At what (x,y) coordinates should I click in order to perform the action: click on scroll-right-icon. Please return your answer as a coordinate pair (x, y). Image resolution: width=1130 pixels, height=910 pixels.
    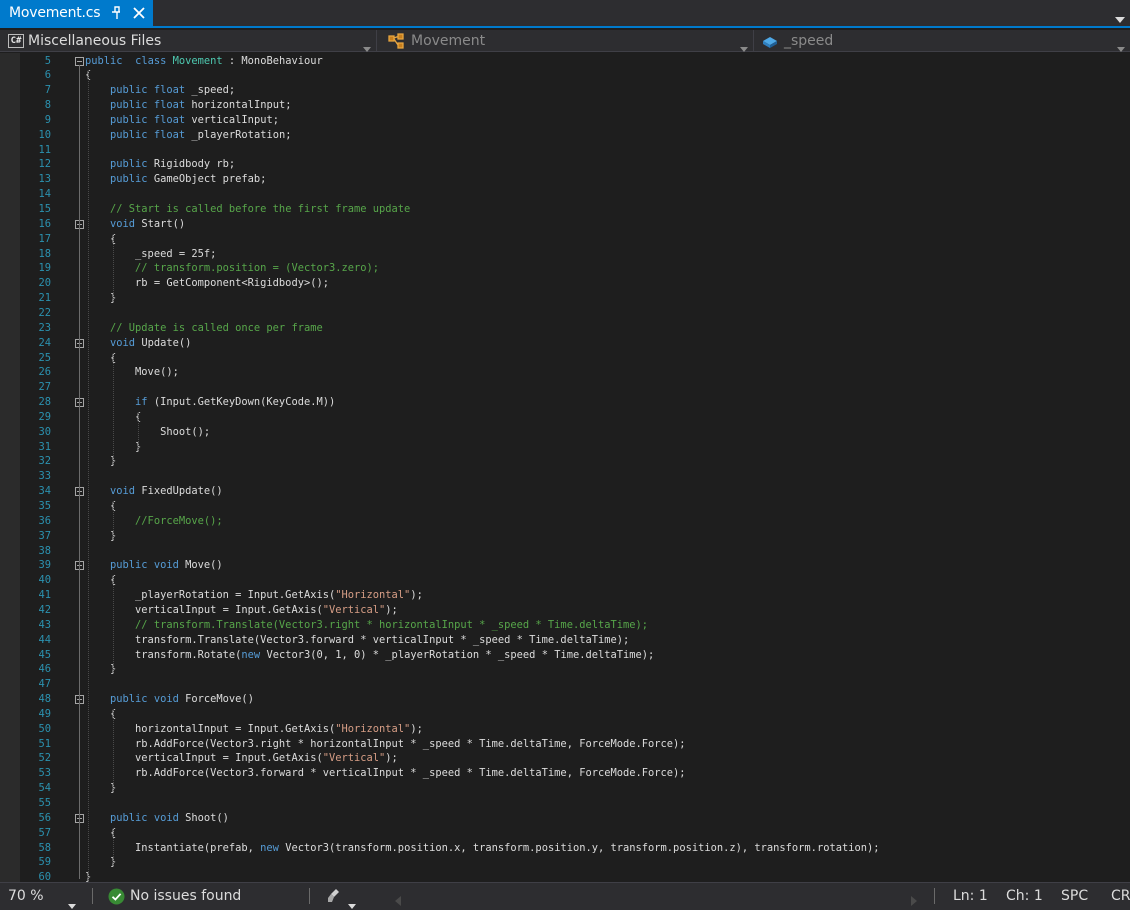
    Looking at the image, I should click on (914, 898).